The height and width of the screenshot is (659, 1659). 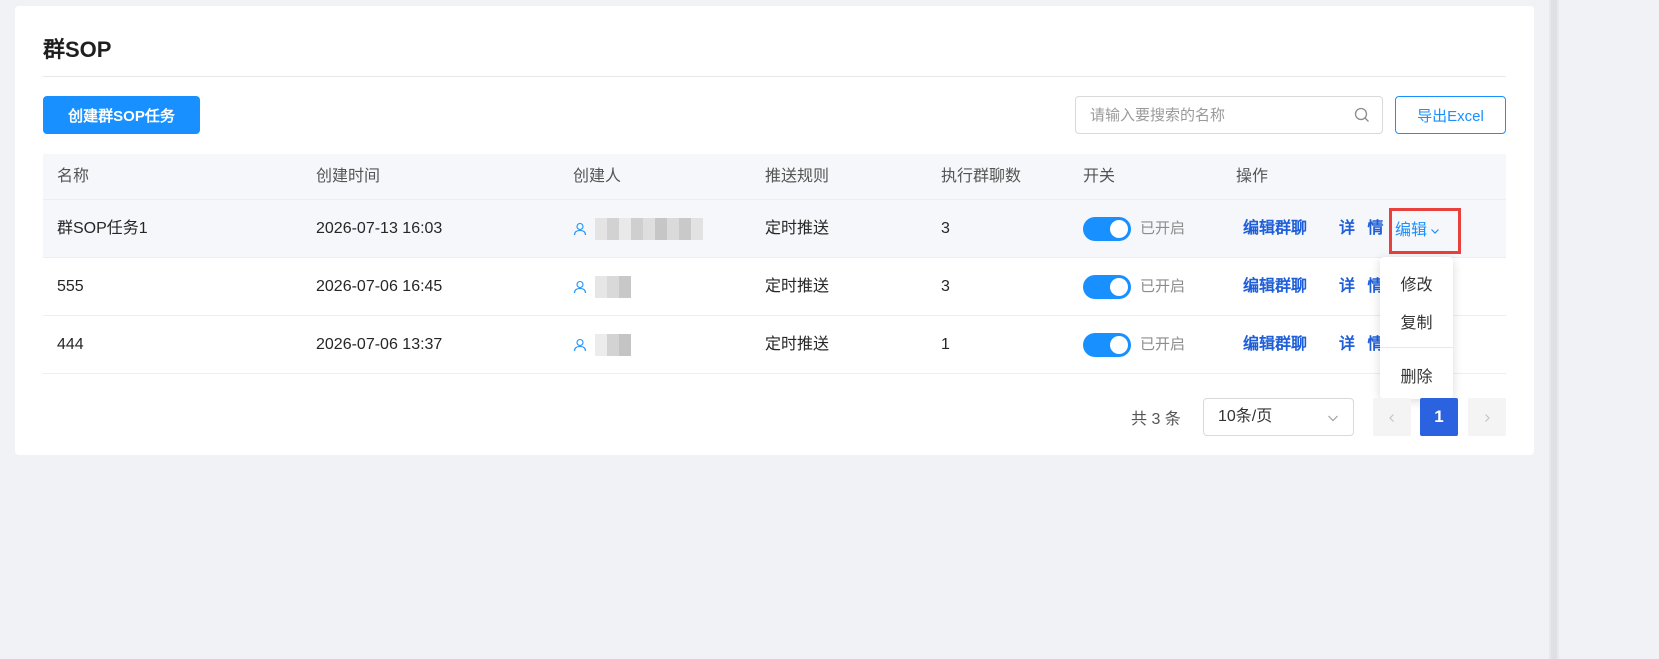 What do you see at coordinates (1099, 176) in the screenshot?
I see `header-switch: 开关` at bounding box center [1099, 176].